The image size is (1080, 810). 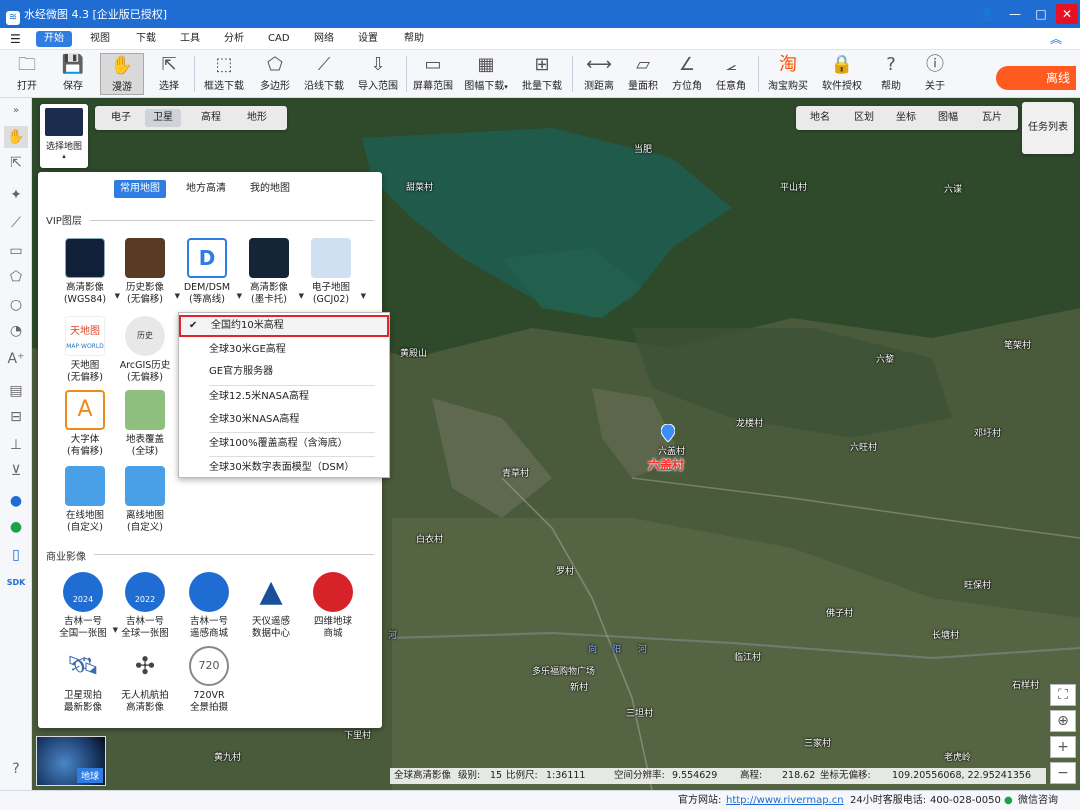 I want to click on globe-view-button: 地球, so click(x=71, y=761).